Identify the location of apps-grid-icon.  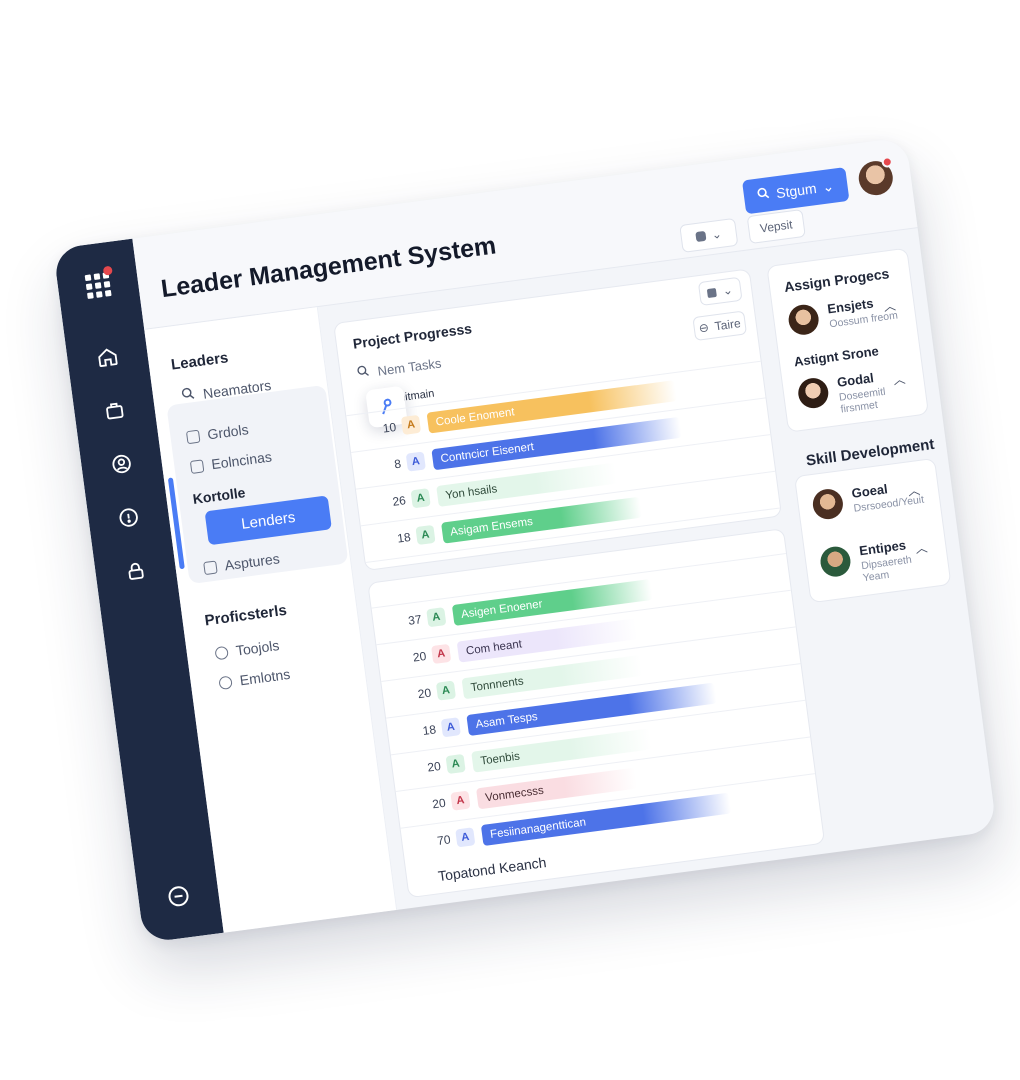
(98, 285).